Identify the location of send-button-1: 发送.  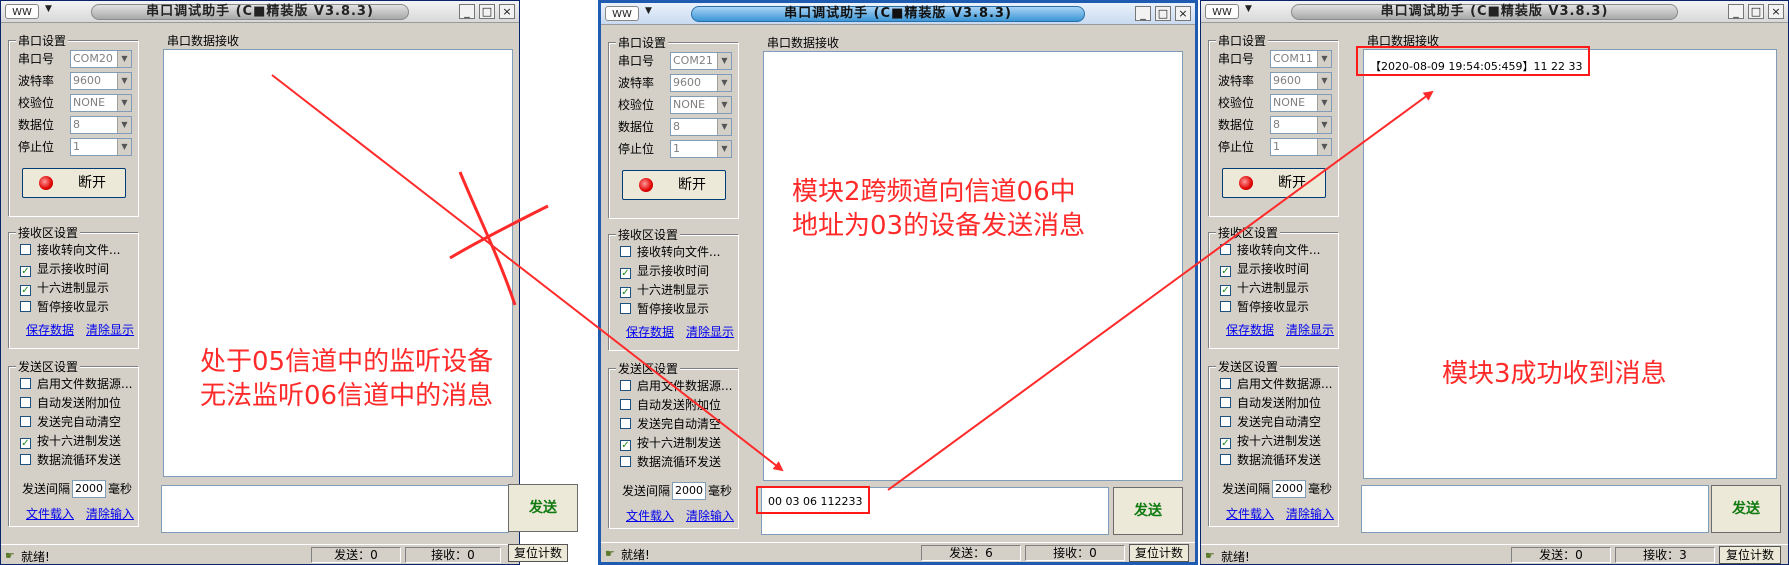
(543, 508).